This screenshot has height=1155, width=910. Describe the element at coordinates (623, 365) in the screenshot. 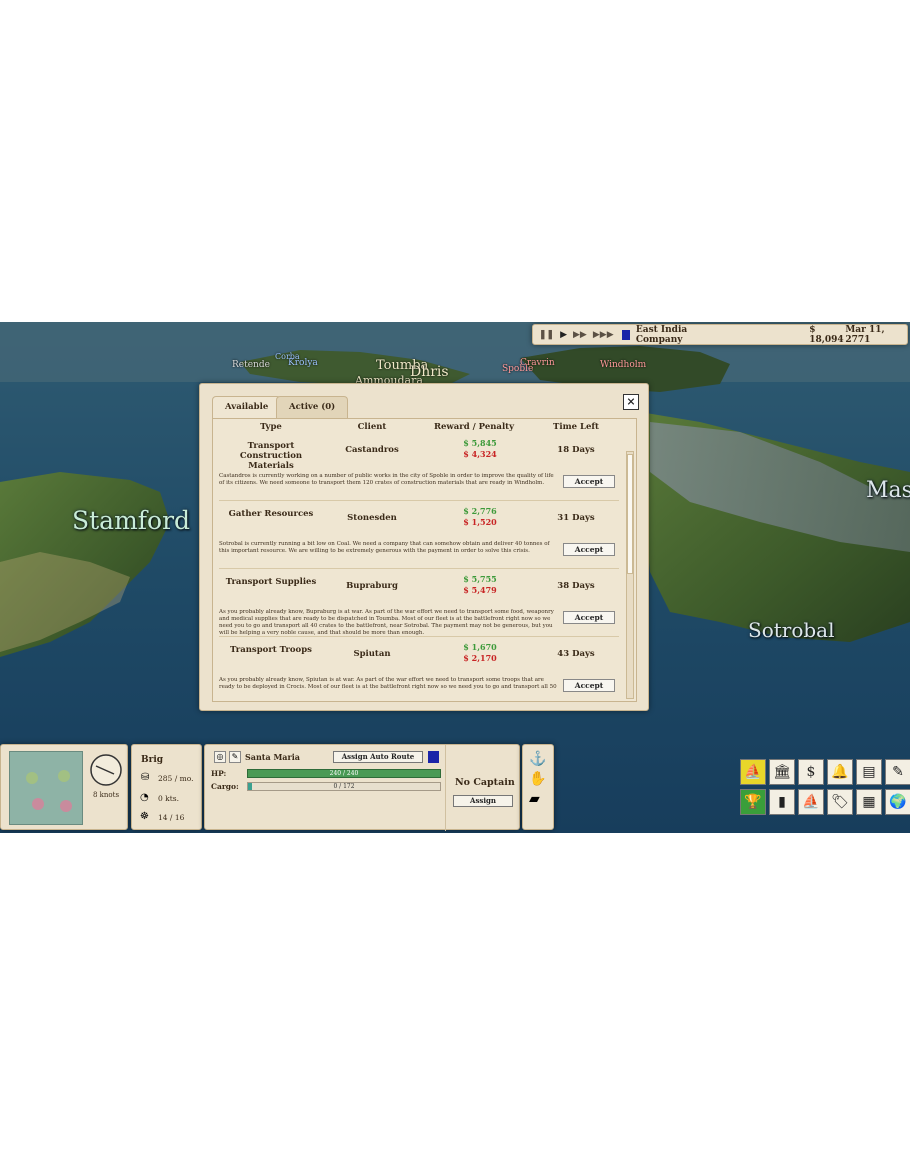

I see `map-label-windholm: Windholm` at that location.